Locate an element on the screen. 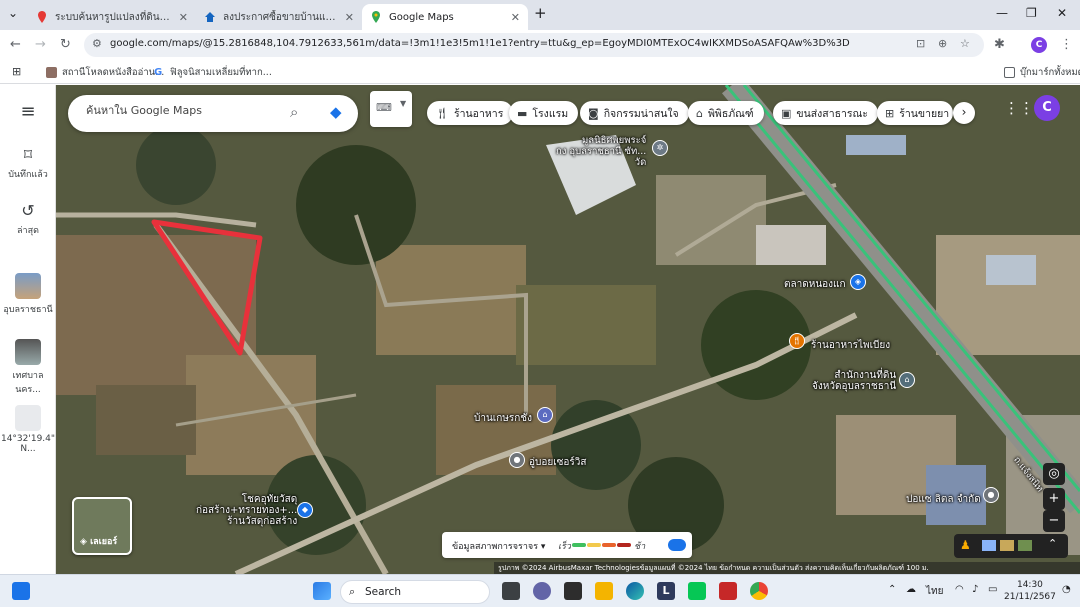 This screenshot has height=607, width=1080. battery-icon: ▭ is located at coordinates (992, 589).